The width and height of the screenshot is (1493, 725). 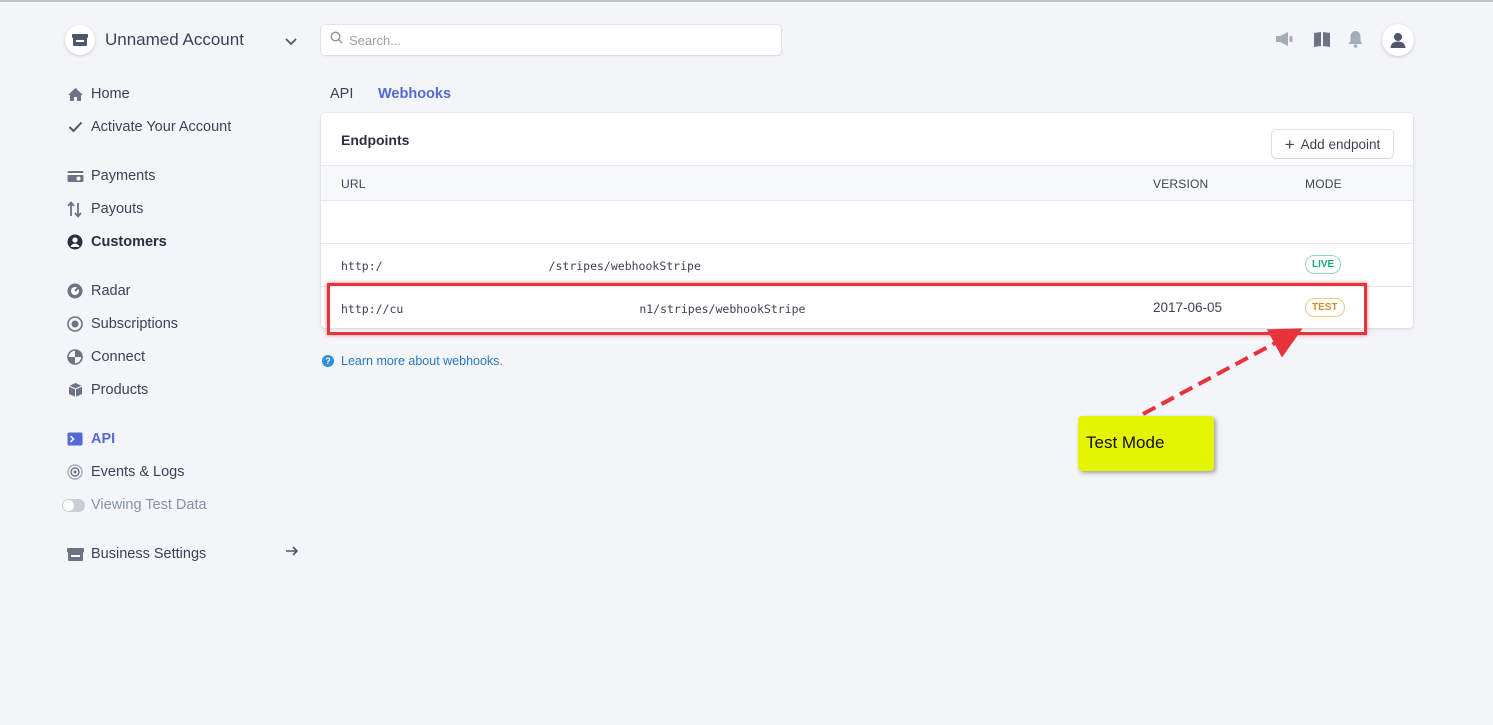 I want to click on payouts-arrows-icon, so click(x=75, y=209).